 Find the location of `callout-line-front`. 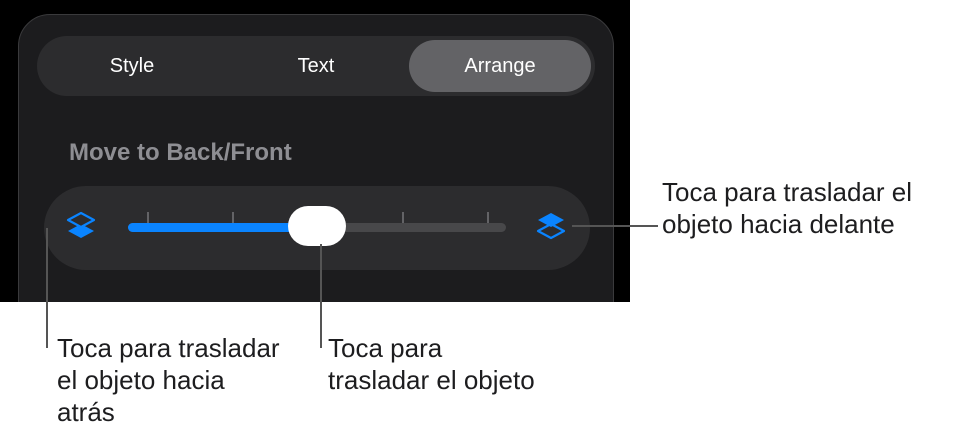

callout-line-front is located at coordinates (615, 226).